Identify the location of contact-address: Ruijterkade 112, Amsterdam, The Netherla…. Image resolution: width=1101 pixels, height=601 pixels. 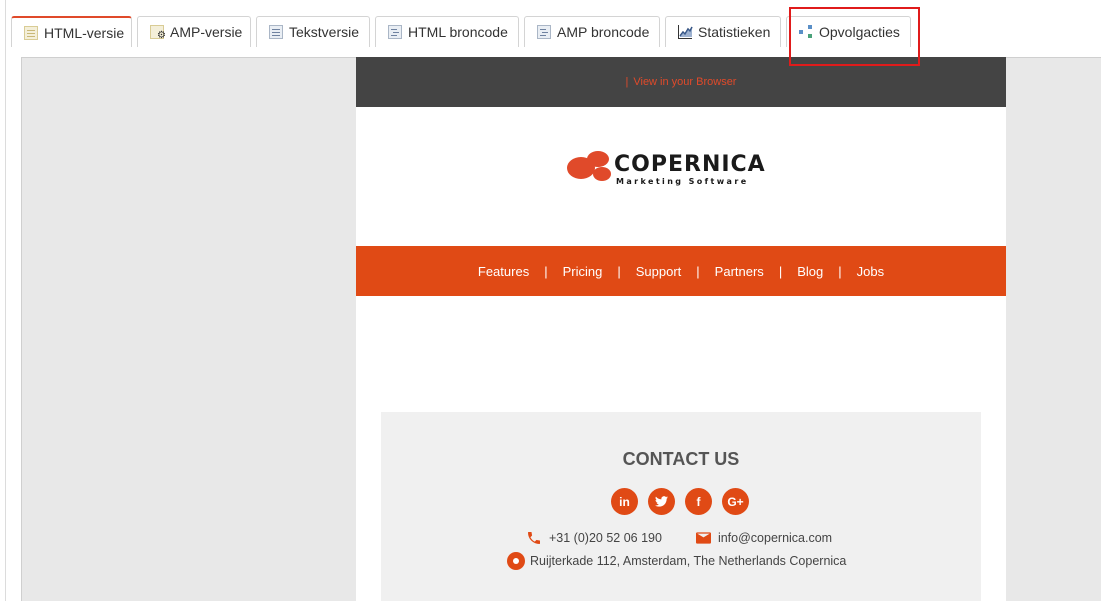
(676, 561).